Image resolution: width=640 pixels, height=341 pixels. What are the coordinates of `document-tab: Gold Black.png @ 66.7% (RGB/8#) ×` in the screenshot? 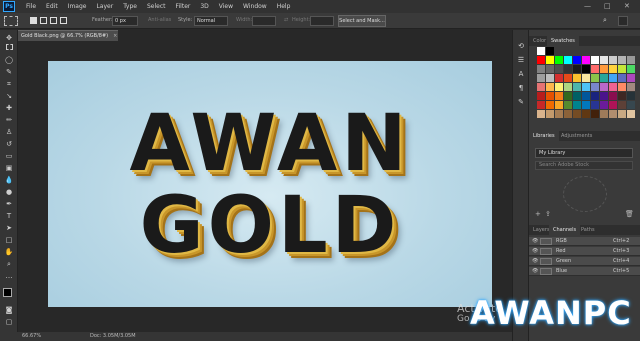 It's located at (68, 35).